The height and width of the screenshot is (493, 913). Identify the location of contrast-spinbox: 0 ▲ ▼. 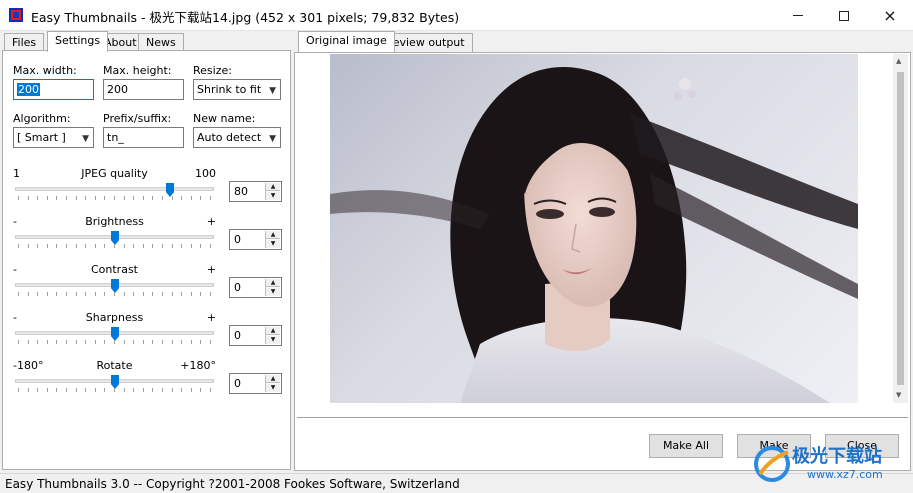
(255, 287).